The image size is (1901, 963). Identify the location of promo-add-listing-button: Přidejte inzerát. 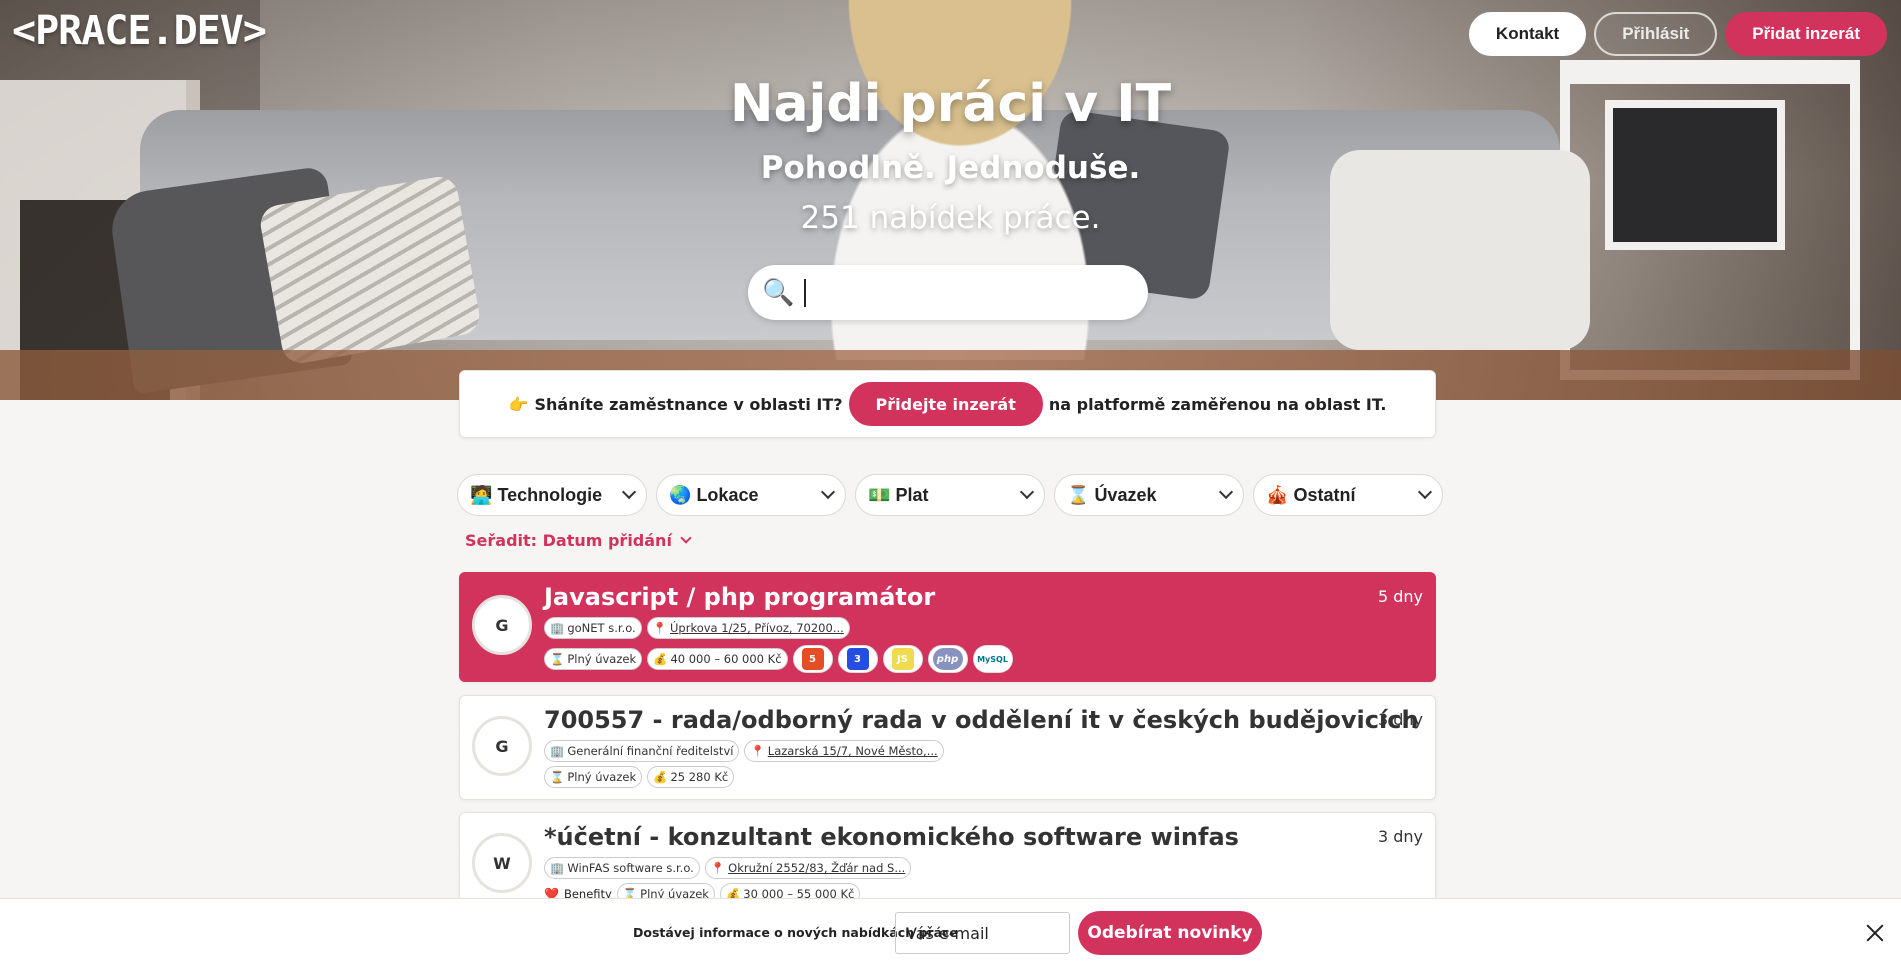
(945, 404).